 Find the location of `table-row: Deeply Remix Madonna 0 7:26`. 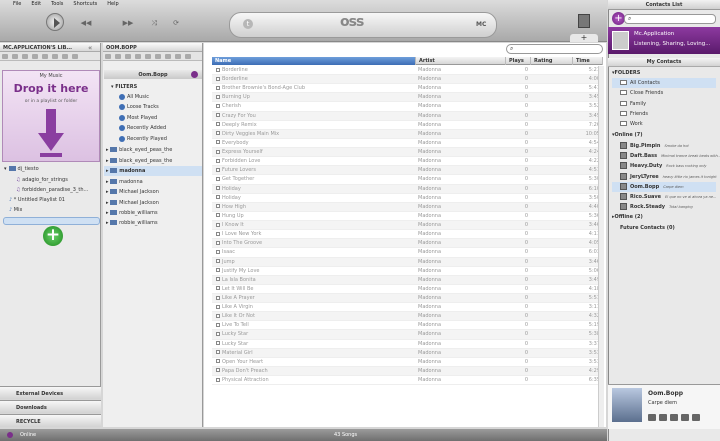

table-row: Deeply Remix Madonna 0 7:26 is located at coordinates (407, 125).